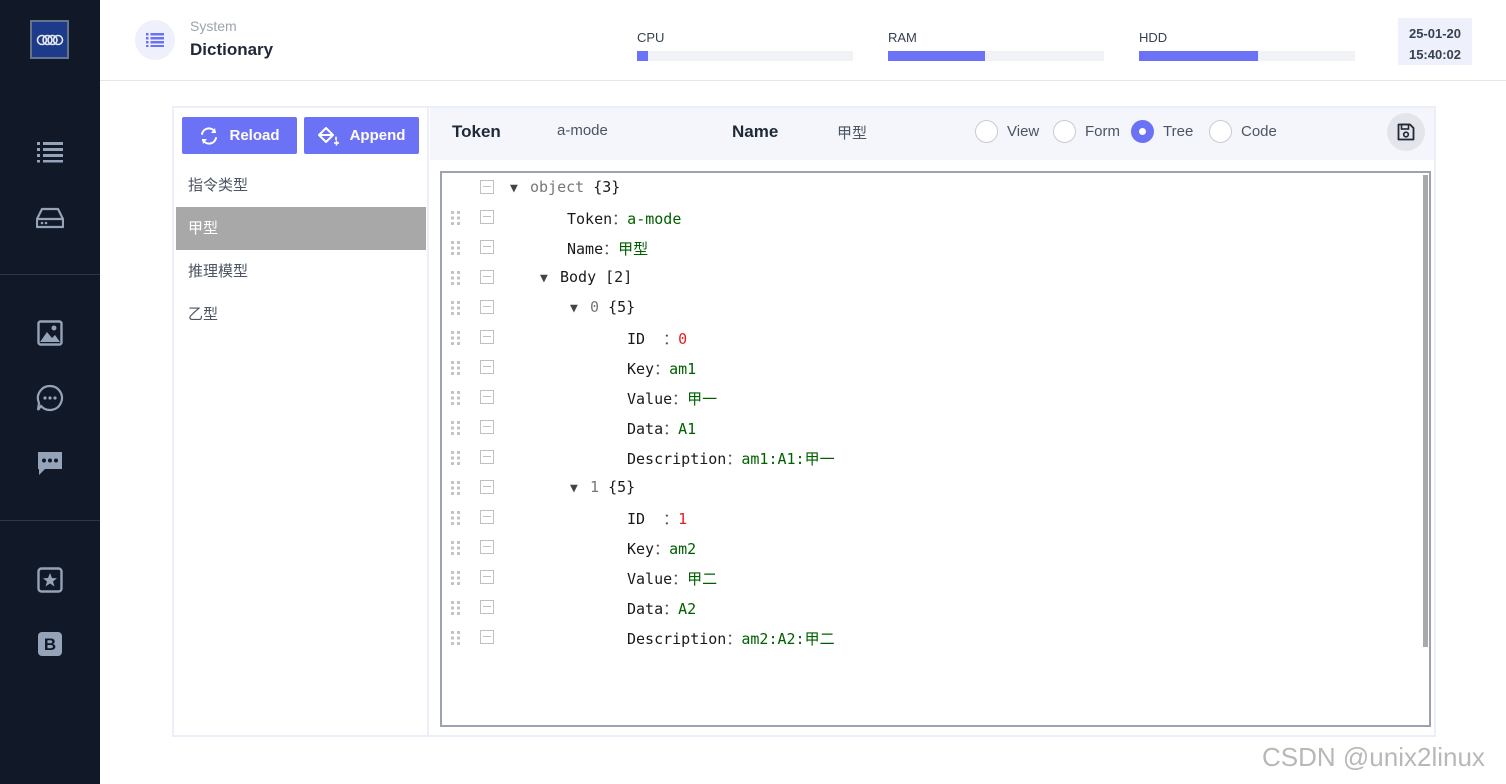 This screenshot has width=1506, height=784. Describe the element at coordinates (50, 644) in the screenshot. I see `bold-b-icon: B` at that location.